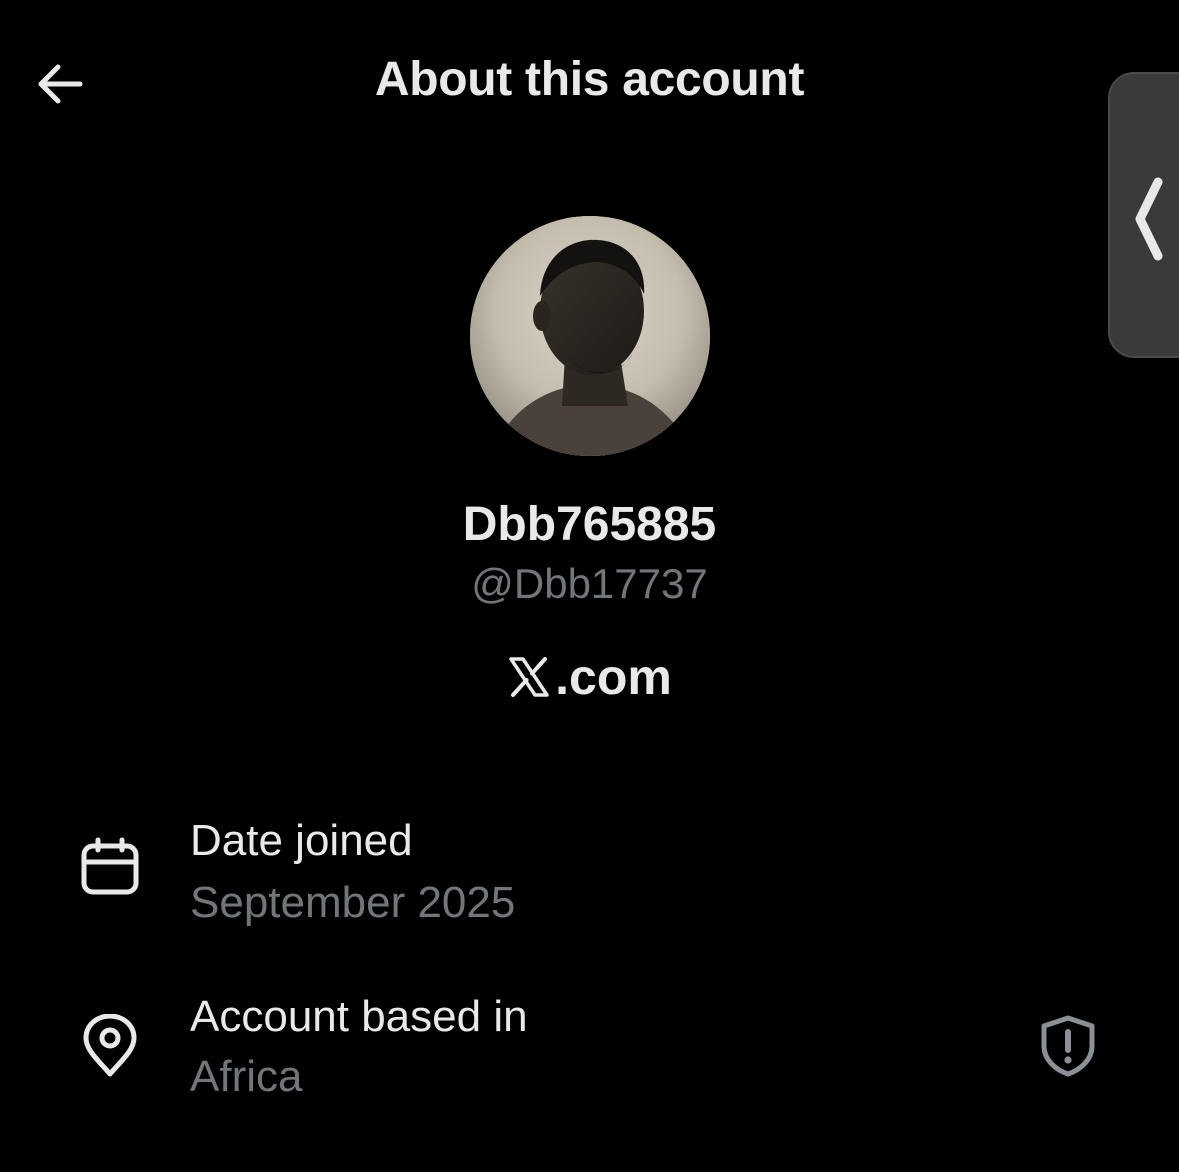  What do you see at coordinates (1068, 1046) in the screenshot?
I see `shield-alert-icon` at bounding box center [1068, 1046].